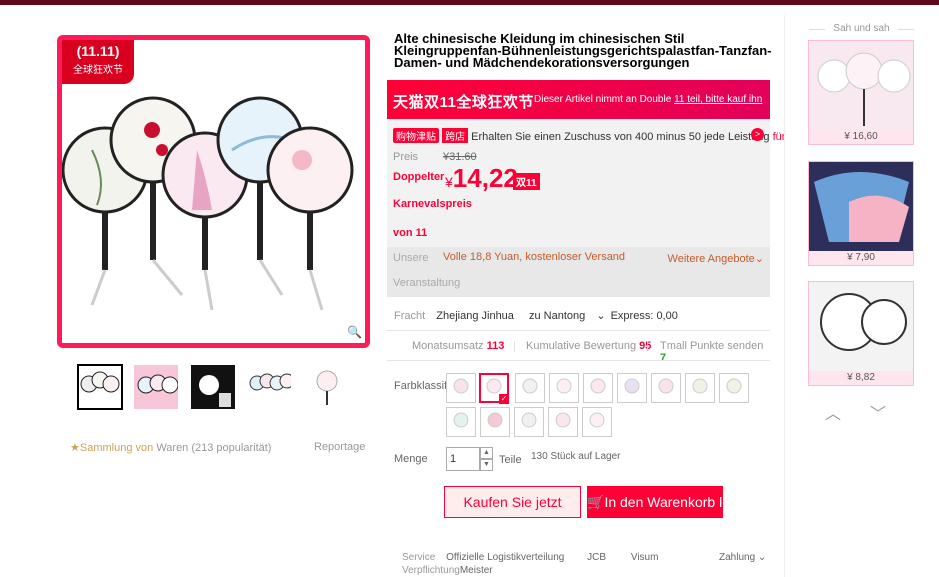 This screenshot has width=939, height=577. I want to click on tmall-points-label: Tmall Punkte senden, so click(712, 346).